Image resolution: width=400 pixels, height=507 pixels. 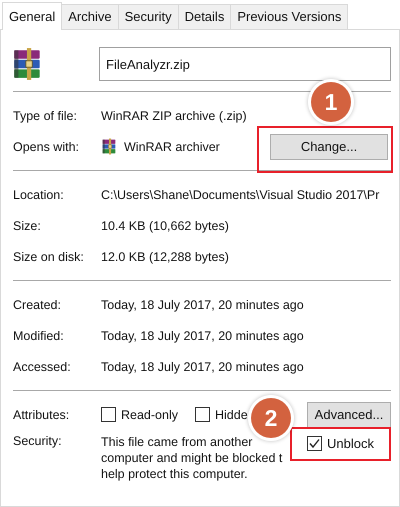 I want to click on tab: General, so click(x=32, y=16).